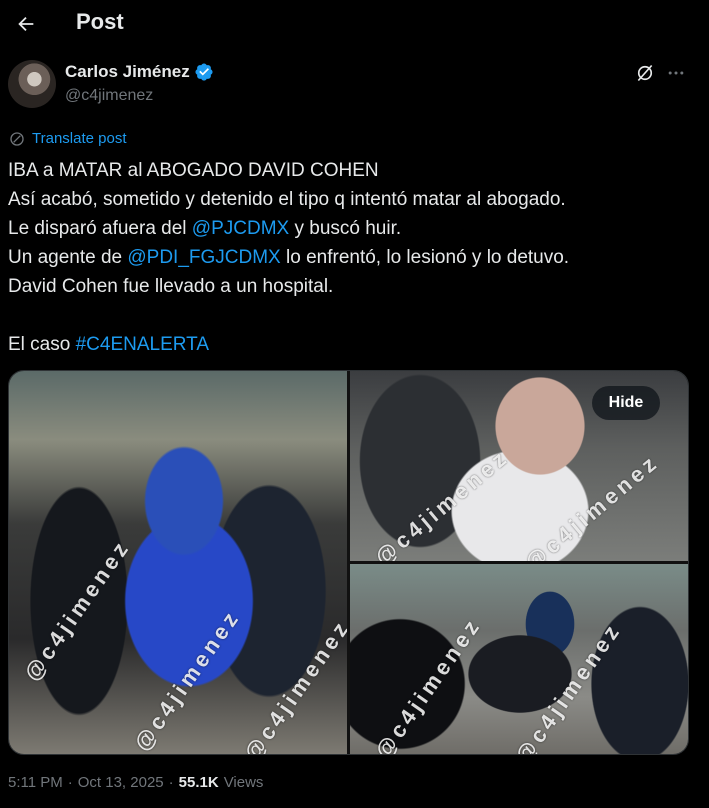 This screenshot has width=709, height=808. Describe the element at coordinates (100, 21) in the screenshot. I see `page-title: Post` at that location.